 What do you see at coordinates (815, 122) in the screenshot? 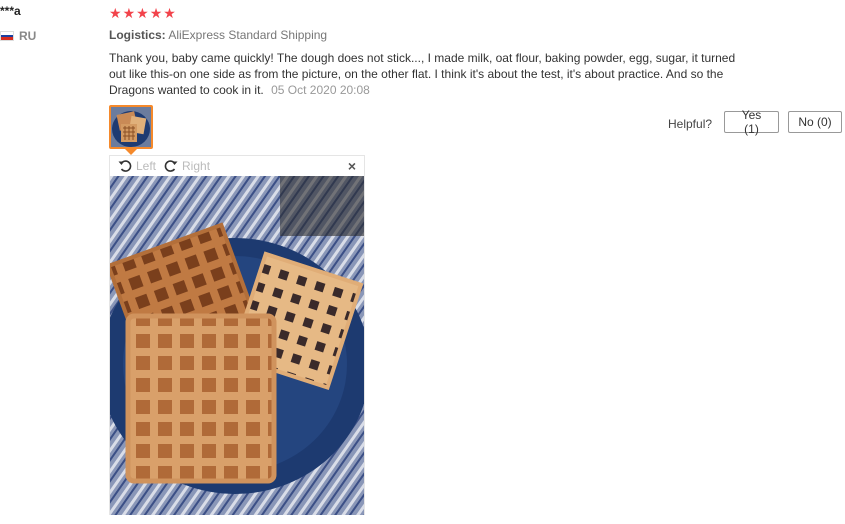
I see `helpful-no-button: No (0)` at bounding box center [815, 122].